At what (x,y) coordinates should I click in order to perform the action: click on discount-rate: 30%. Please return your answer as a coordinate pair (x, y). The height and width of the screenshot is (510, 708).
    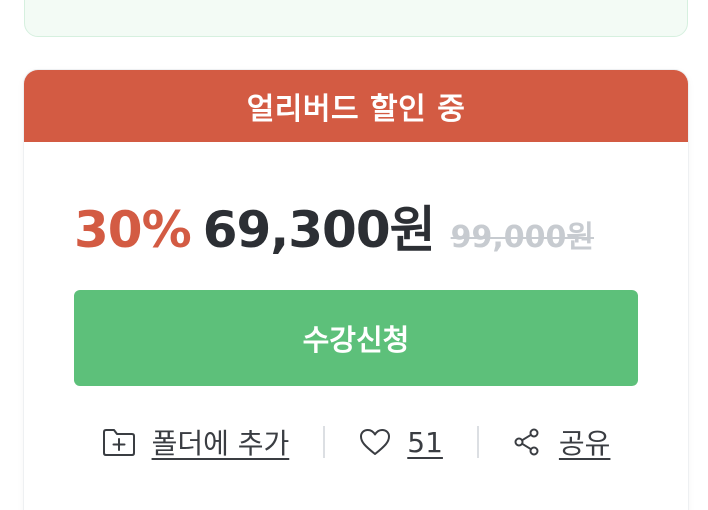
    Looking at the image, I should click on (133, 230).